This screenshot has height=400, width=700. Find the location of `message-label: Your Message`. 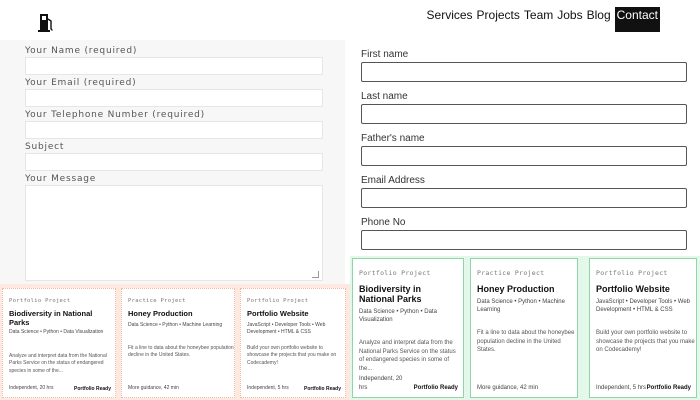

message-label: Your Message is located at coordinates (61, 179).